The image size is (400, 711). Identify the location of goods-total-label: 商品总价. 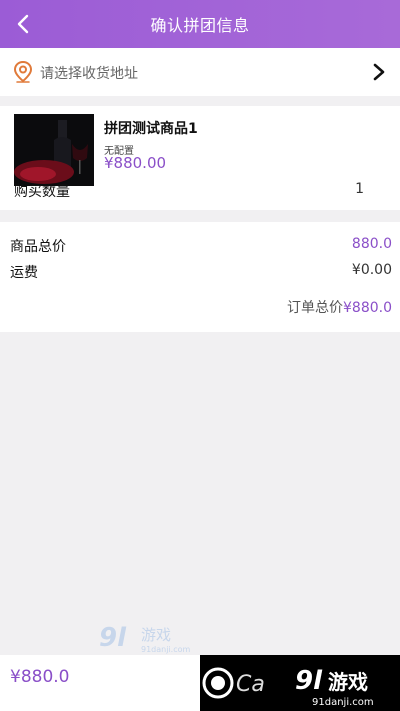
(38, 247).